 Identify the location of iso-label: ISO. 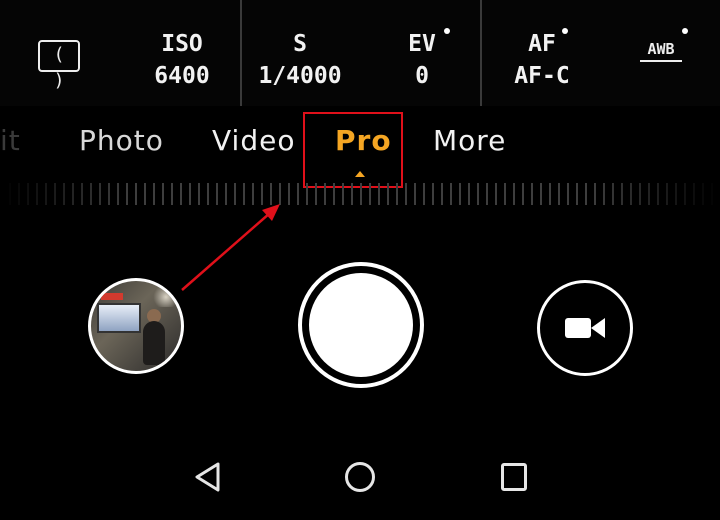
(182, 44).